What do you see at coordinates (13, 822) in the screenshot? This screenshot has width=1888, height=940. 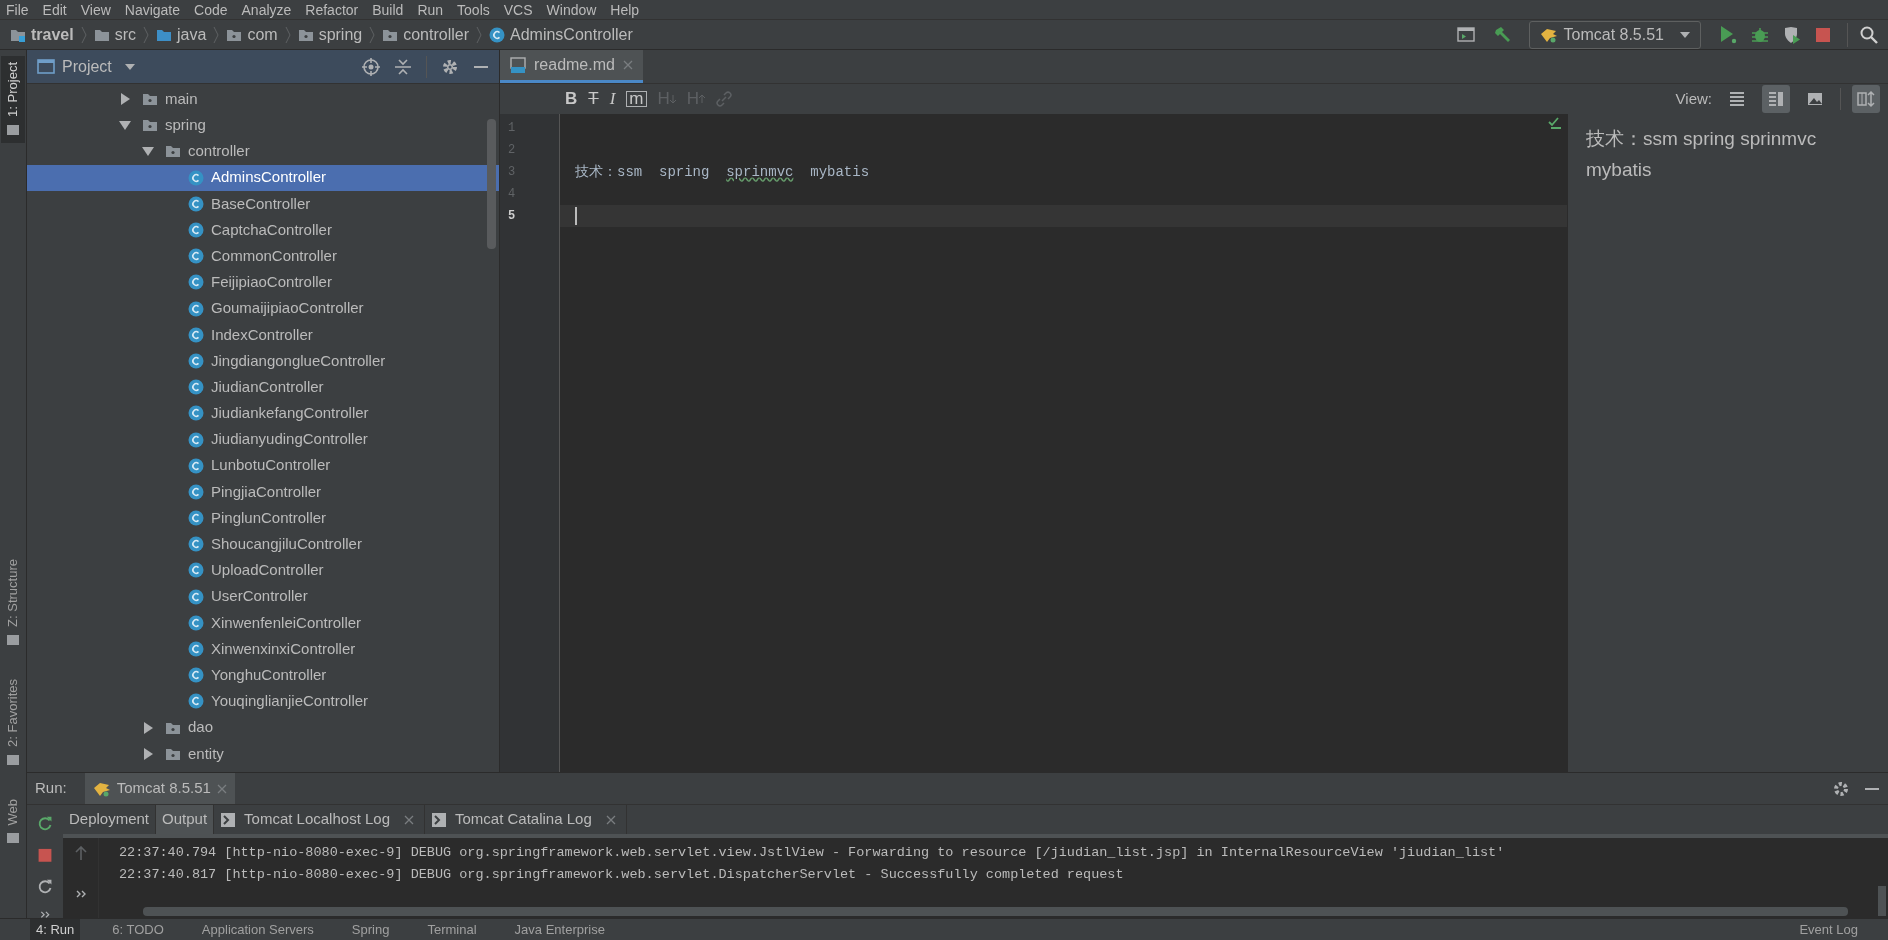 I see `tool-window-tab: Web` at bounding box center [13, 822].